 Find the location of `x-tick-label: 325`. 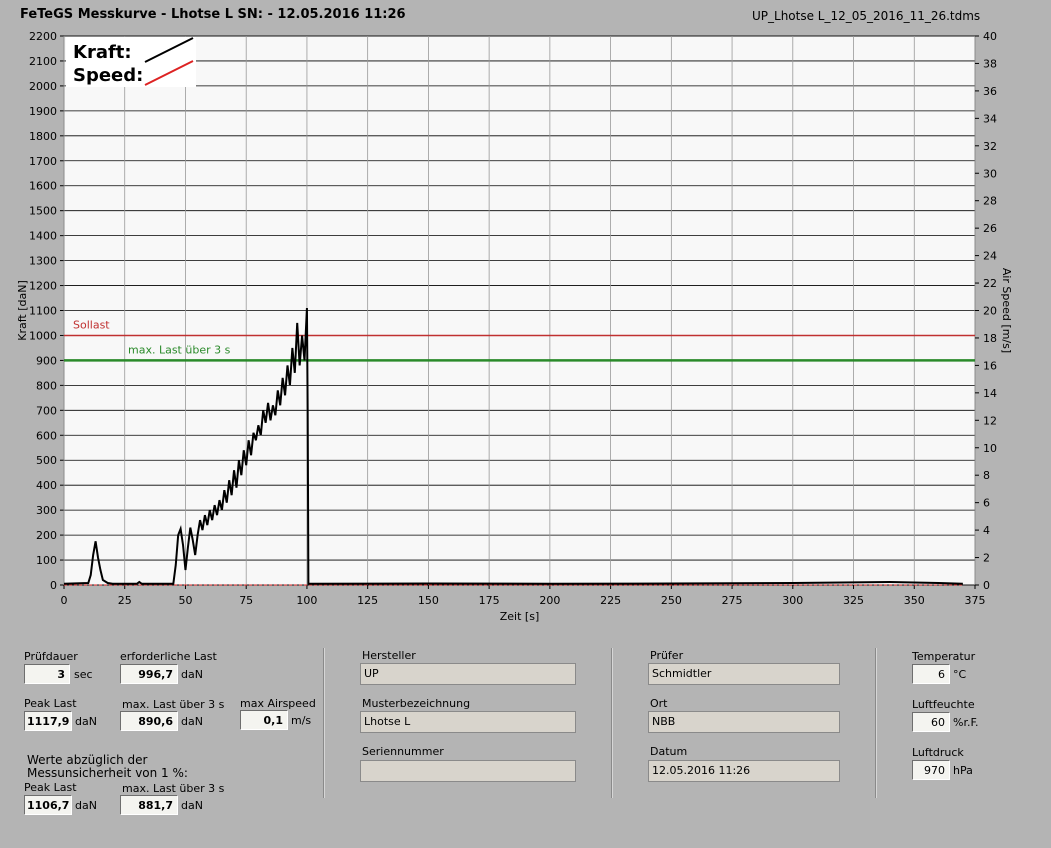

x-tick-label: 325 is located at coordinates (853, 600).